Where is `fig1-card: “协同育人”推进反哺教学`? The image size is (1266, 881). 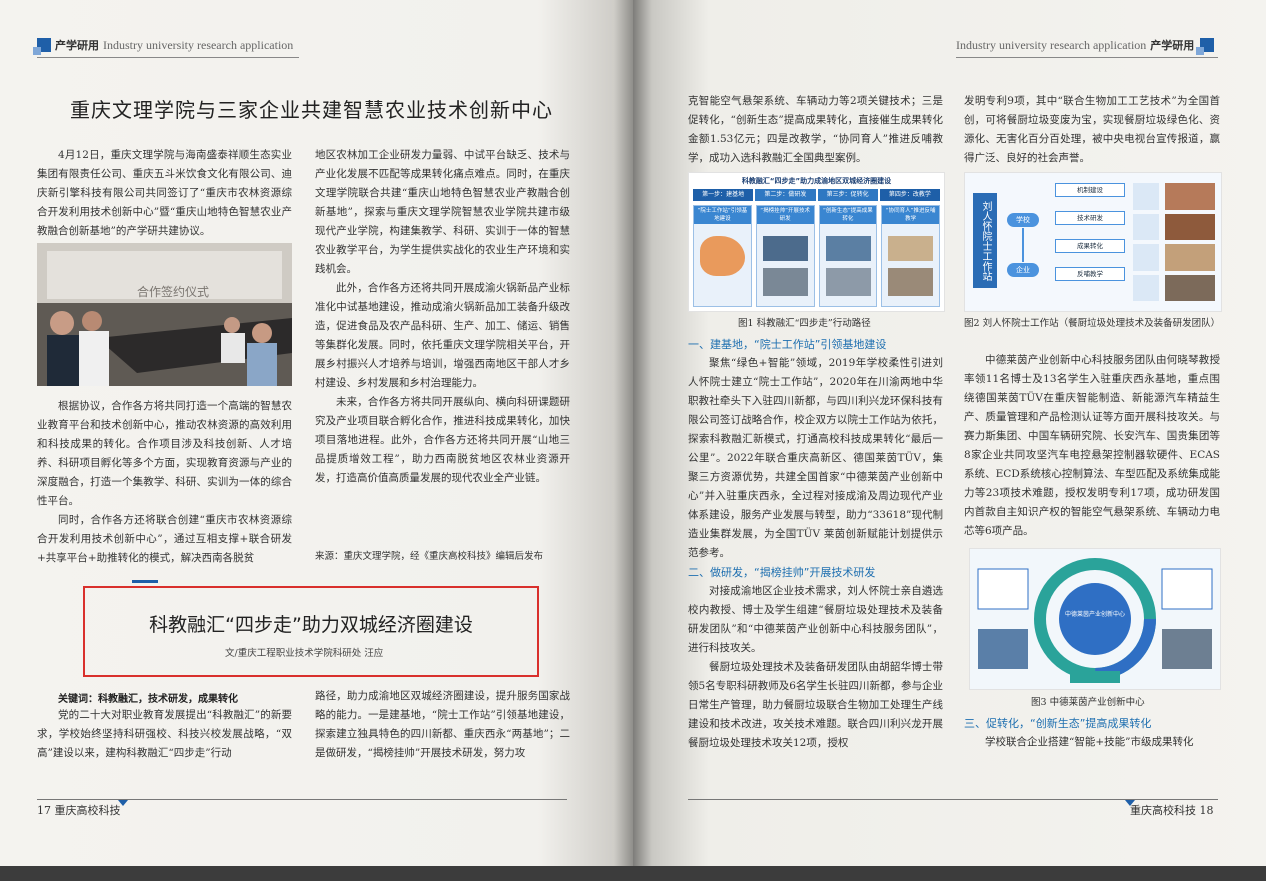
fig1-card: “协同育人”推进反哺教学 is located at coordinates (910, 256).